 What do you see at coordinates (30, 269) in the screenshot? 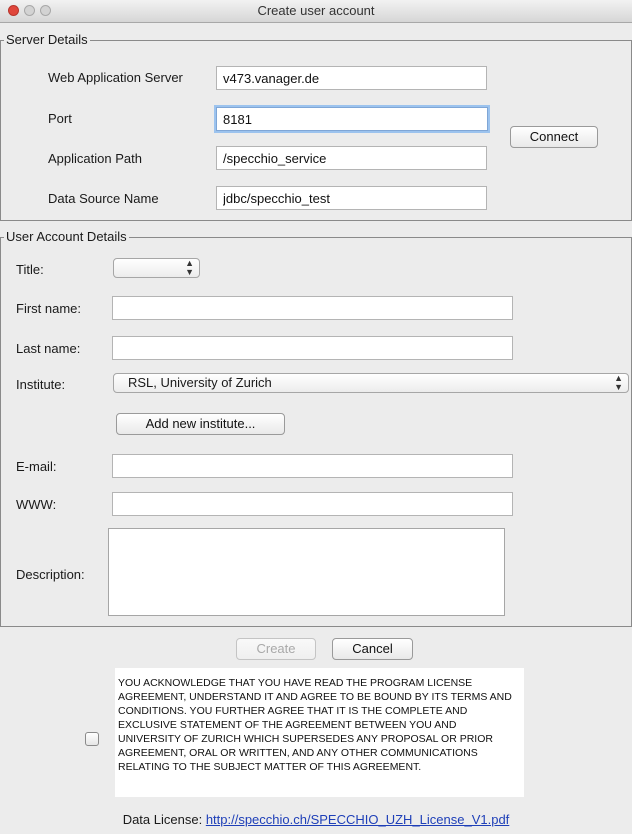
I see `title-label: Title:` at bounding box center [30, 269].